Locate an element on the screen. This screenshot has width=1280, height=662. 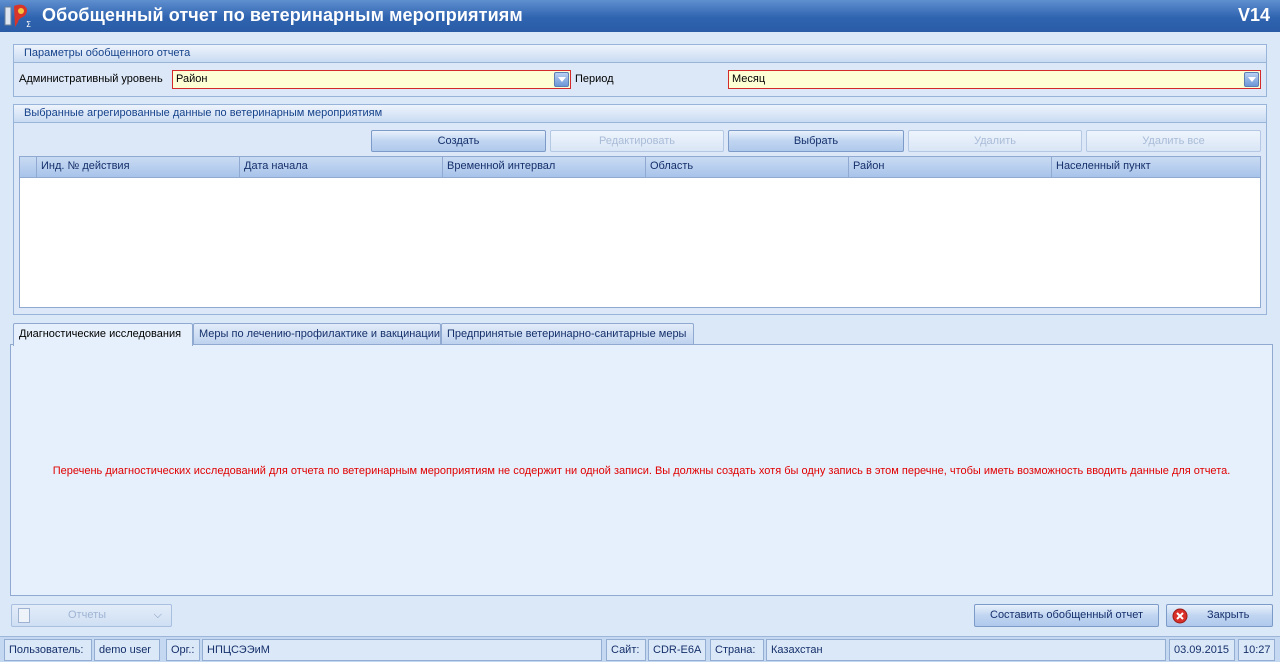
org-value: НПЦСЭЭиМ is located at coordinates (402, 650).